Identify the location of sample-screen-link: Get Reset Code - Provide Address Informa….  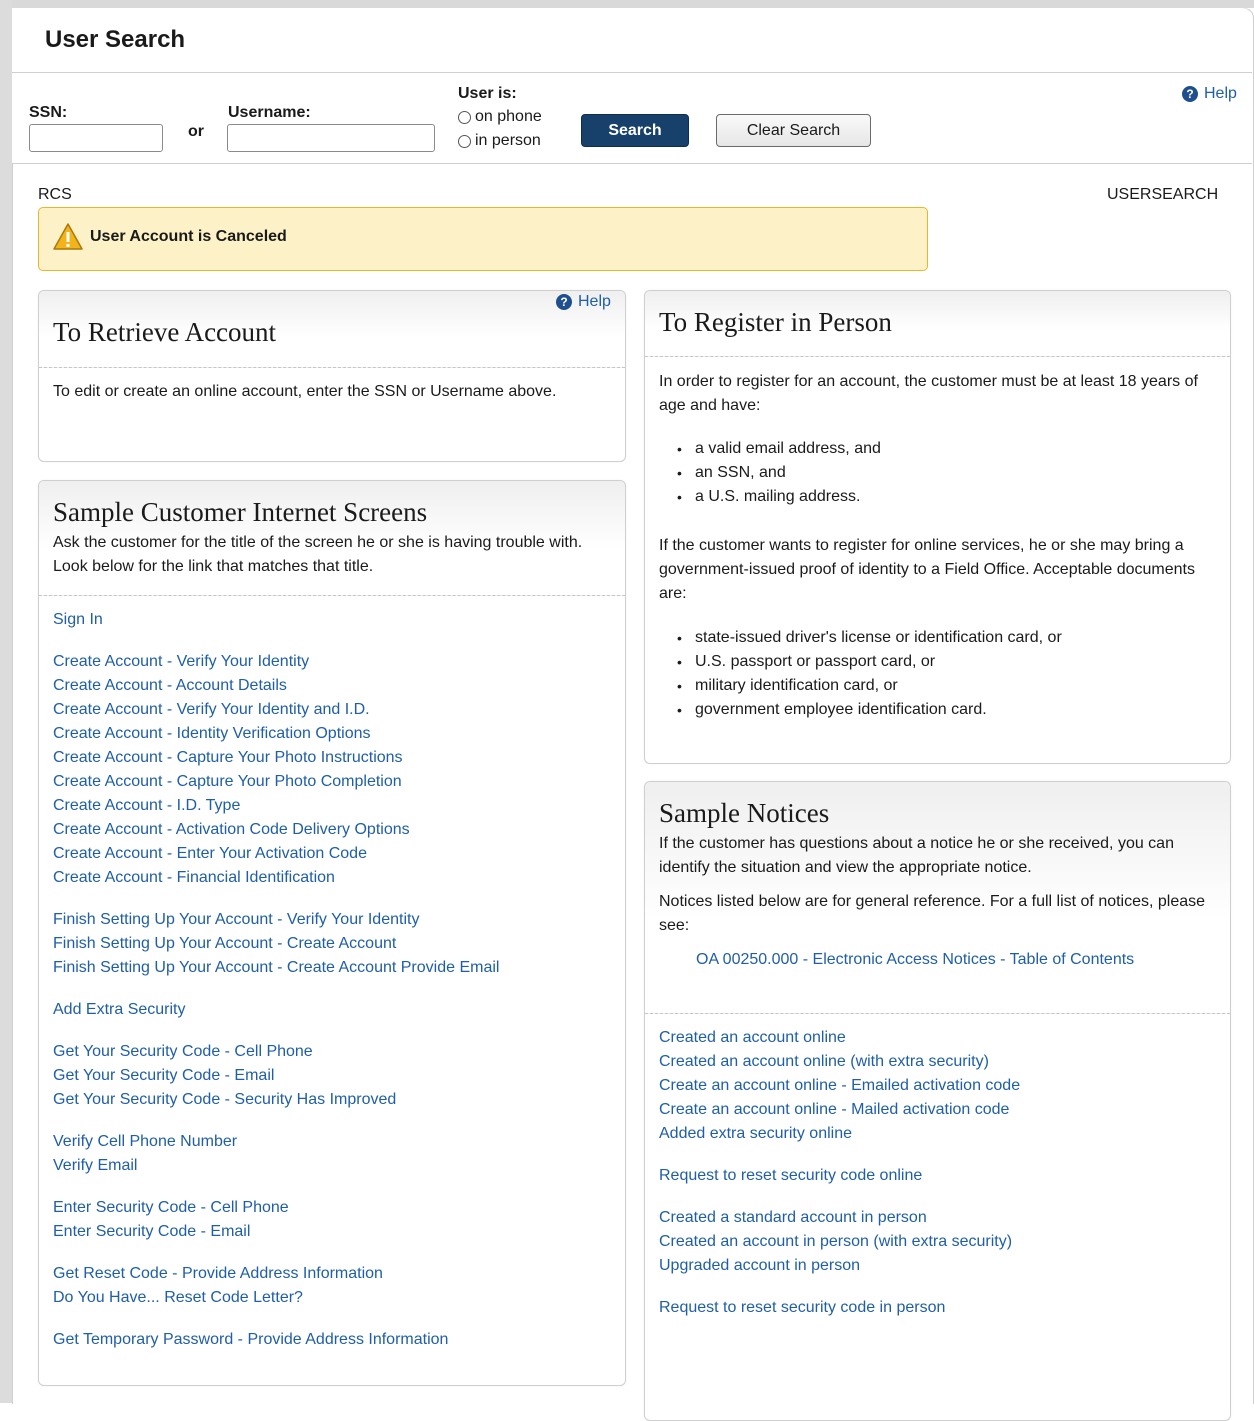
(218, 1274).